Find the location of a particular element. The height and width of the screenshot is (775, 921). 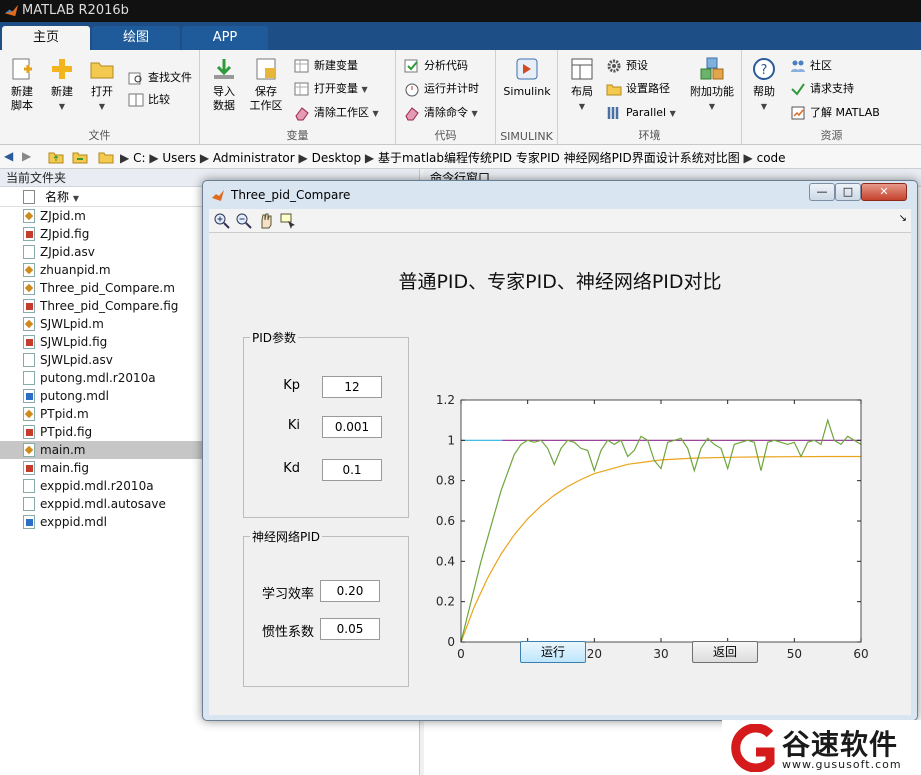

ribbon: 新建 脚本 新建 ▼ 打开 ▼ 查找文件 比较 文件 导入 数据 保存 工作区 is located at coordinates (460, 97).